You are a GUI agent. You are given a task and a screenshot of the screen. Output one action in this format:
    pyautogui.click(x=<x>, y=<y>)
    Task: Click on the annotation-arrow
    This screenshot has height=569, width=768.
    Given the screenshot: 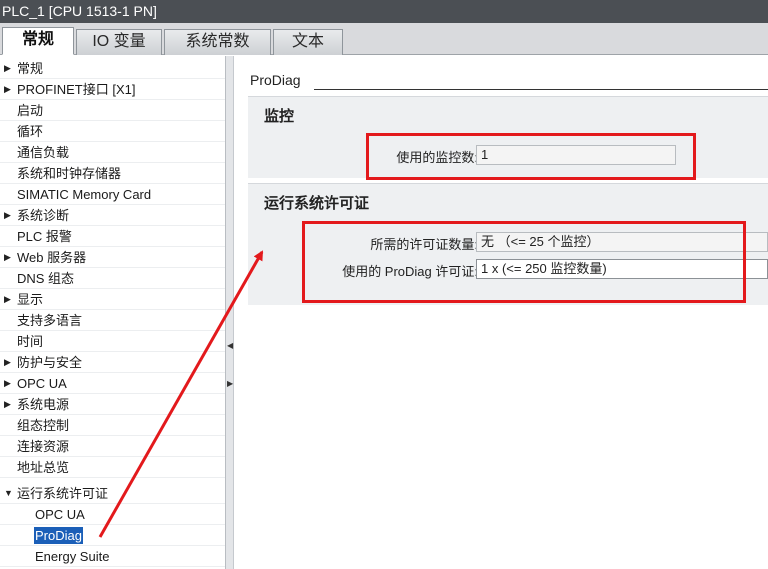 What is the action you would take?
    pyautogui.click(x=181, y=394)
    